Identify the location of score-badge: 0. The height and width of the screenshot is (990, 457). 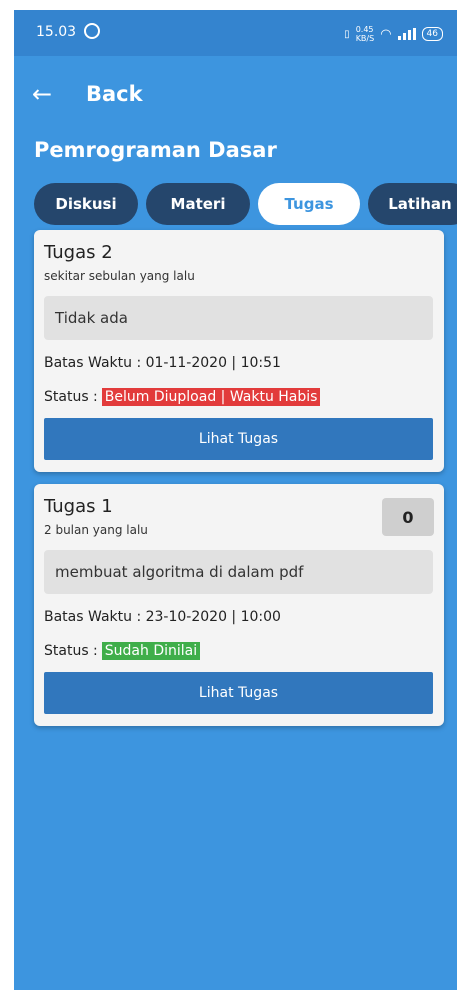
(408, 517).